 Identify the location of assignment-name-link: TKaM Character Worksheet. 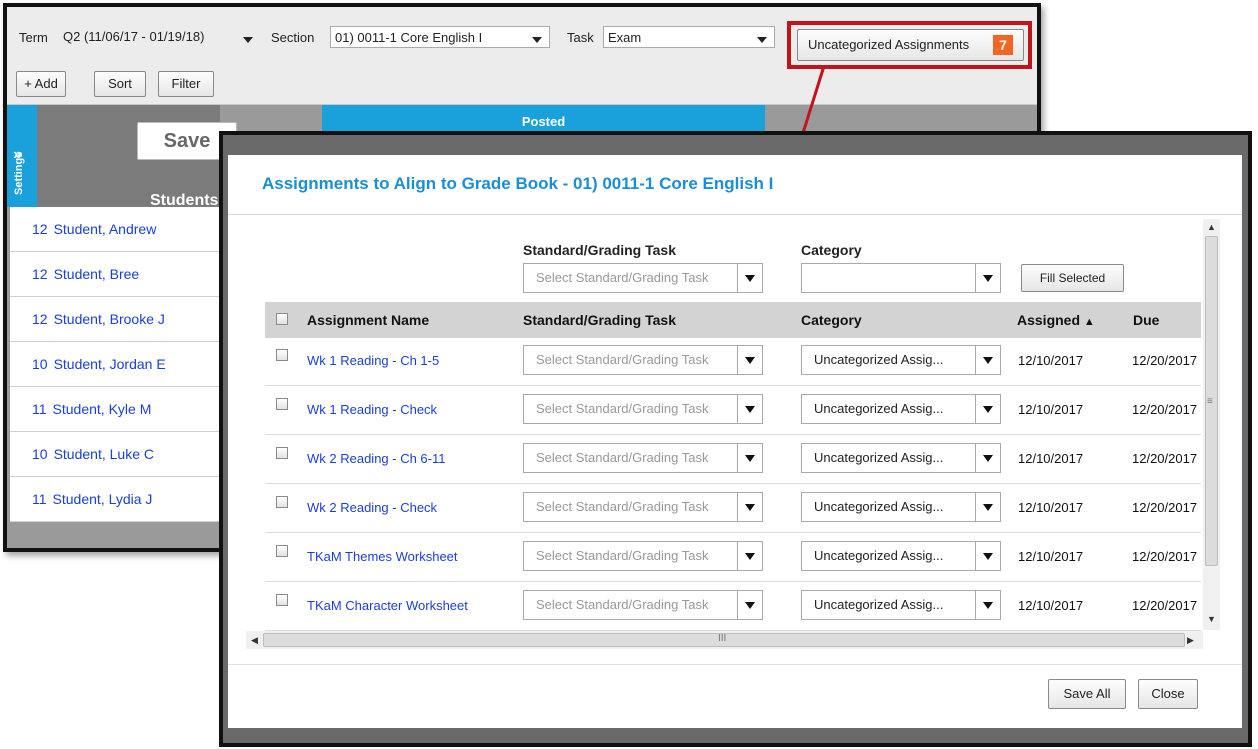
(387, 605).